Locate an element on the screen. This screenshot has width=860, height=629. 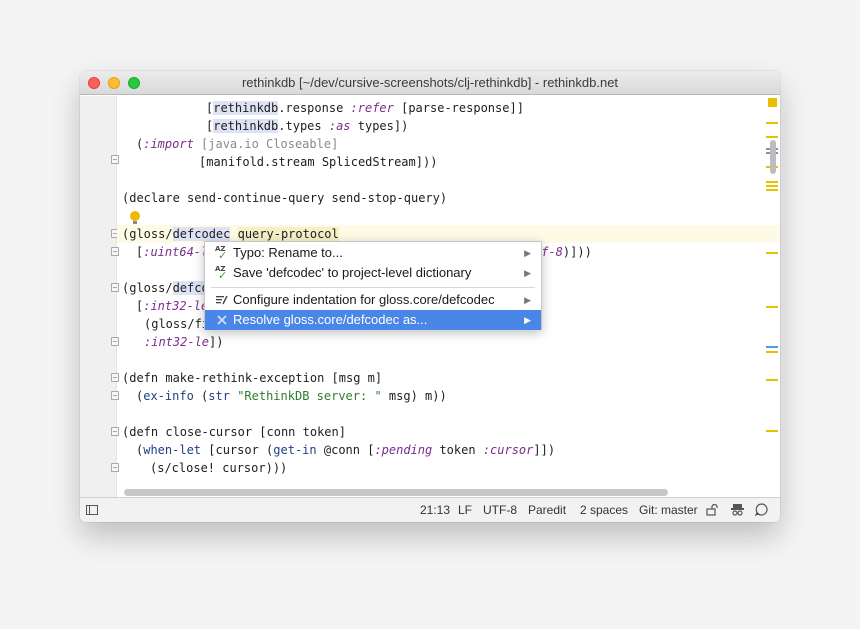
code-line: (defn close-cursor [conn token] is located at coordinates (234, 432).